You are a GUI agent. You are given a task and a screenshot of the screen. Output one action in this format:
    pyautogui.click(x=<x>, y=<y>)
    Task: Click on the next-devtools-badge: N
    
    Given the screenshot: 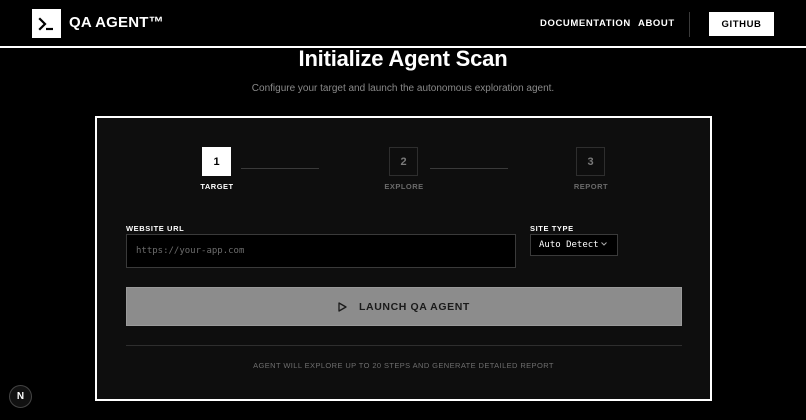 What is the action you would take?
    pyautogui.click(x=20, y=396)
    